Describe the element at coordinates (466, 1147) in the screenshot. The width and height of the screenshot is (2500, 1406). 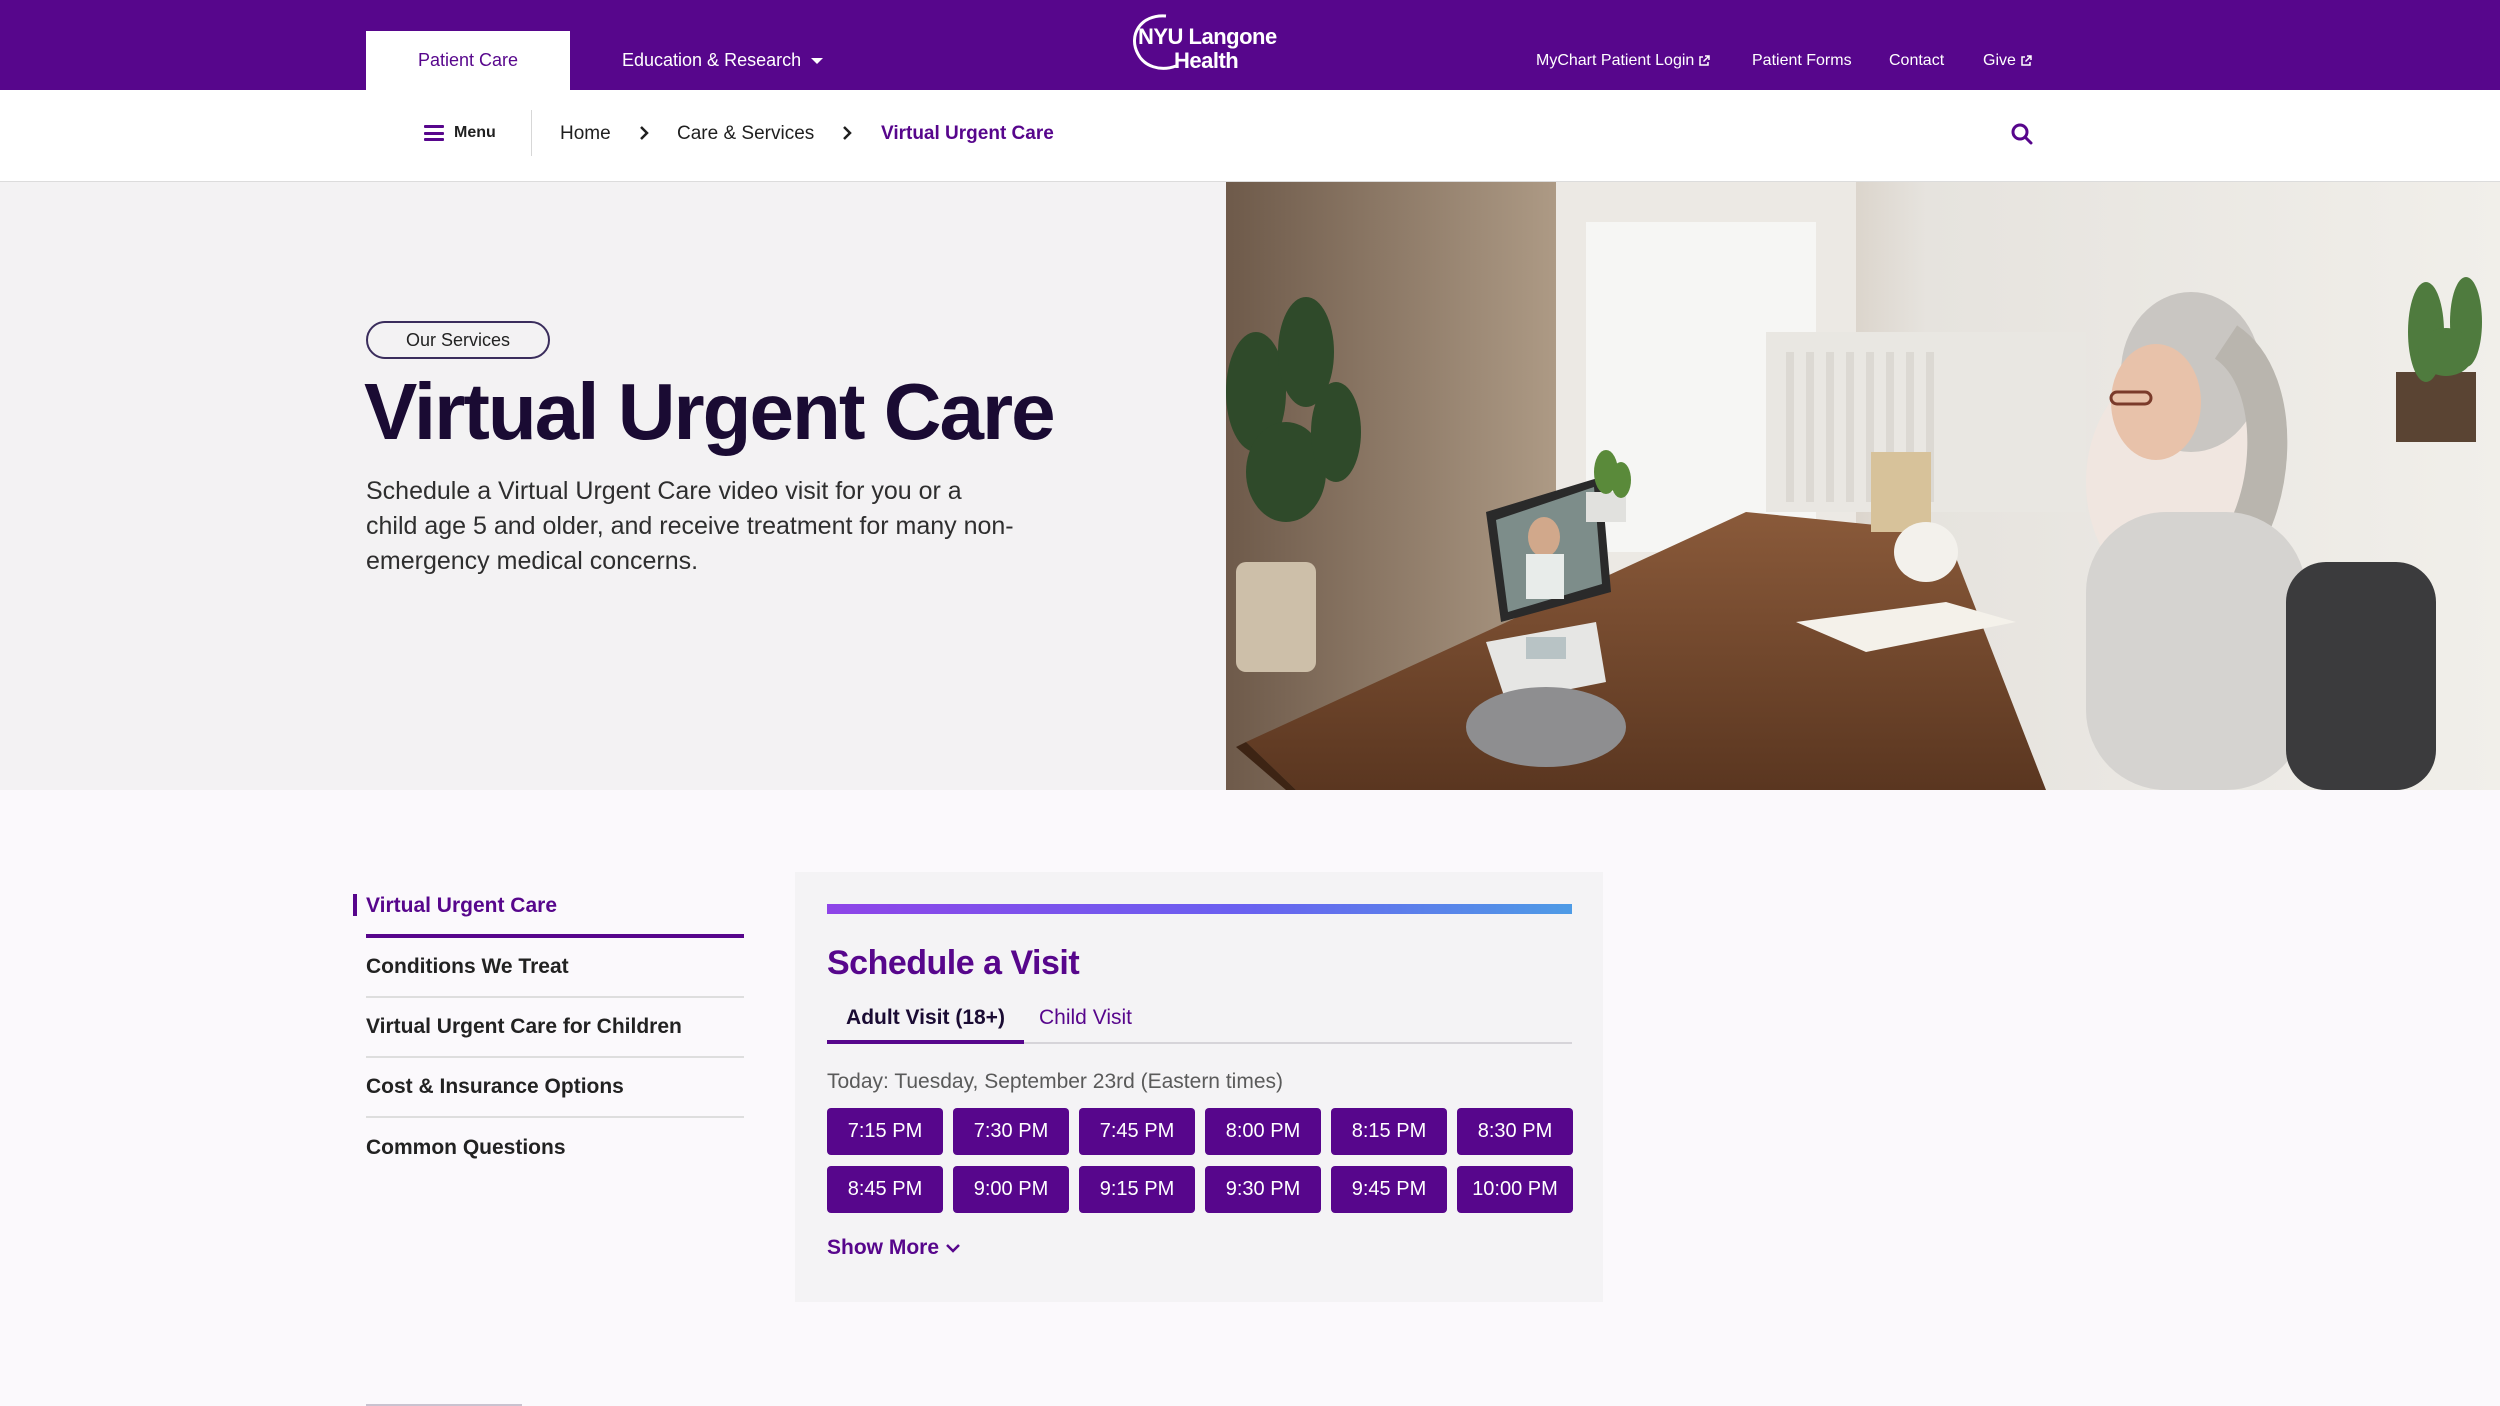
I see `sidenav-item-label: Common Questions` at that location.